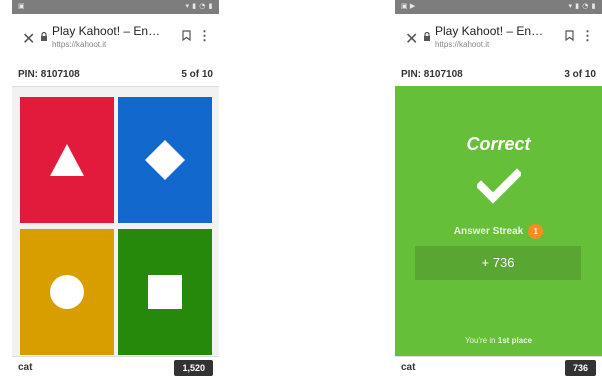 Image resolution: width=602 pixels, height=379 pixels. I want to click on notification-icons: ▣, so click(21, 6).